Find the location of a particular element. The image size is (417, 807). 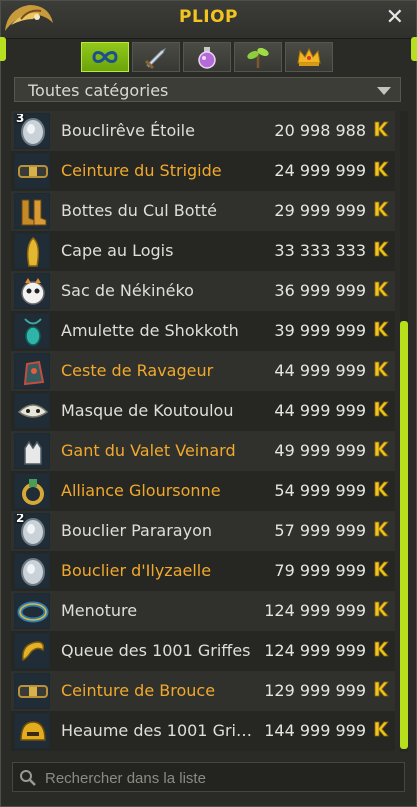

list-item: Ceste de Ravageur 44 999 999 is located at coordinates (203, 371).